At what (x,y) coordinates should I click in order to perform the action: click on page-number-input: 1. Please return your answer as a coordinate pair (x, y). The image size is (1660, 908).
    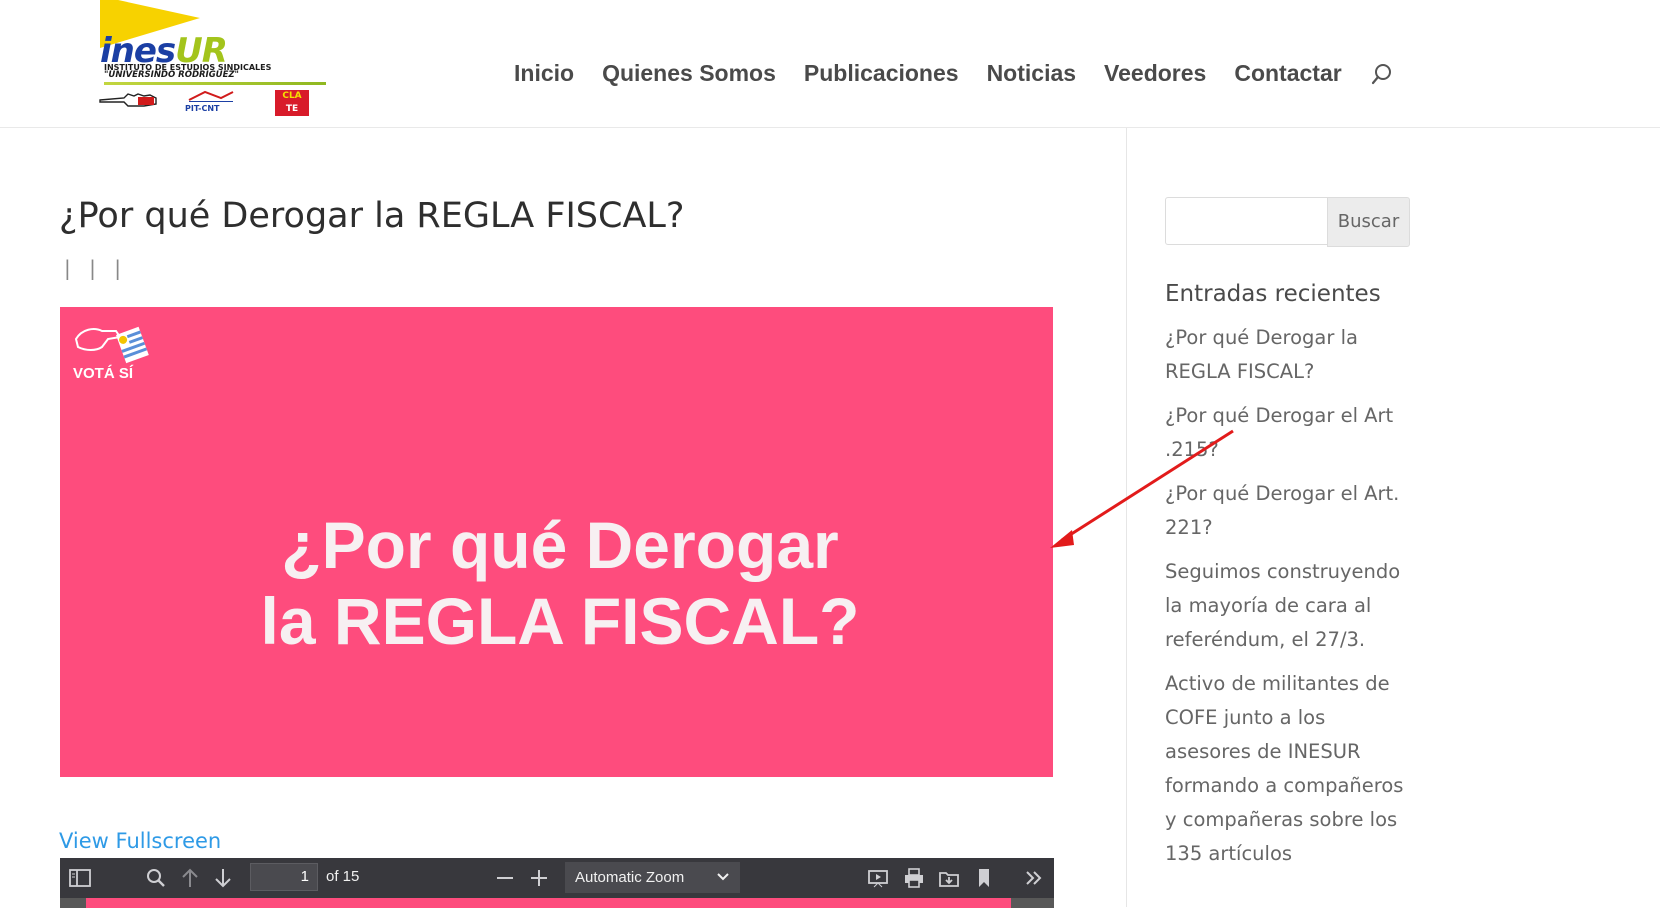
    Looking at the image, I should click on (284, 877).